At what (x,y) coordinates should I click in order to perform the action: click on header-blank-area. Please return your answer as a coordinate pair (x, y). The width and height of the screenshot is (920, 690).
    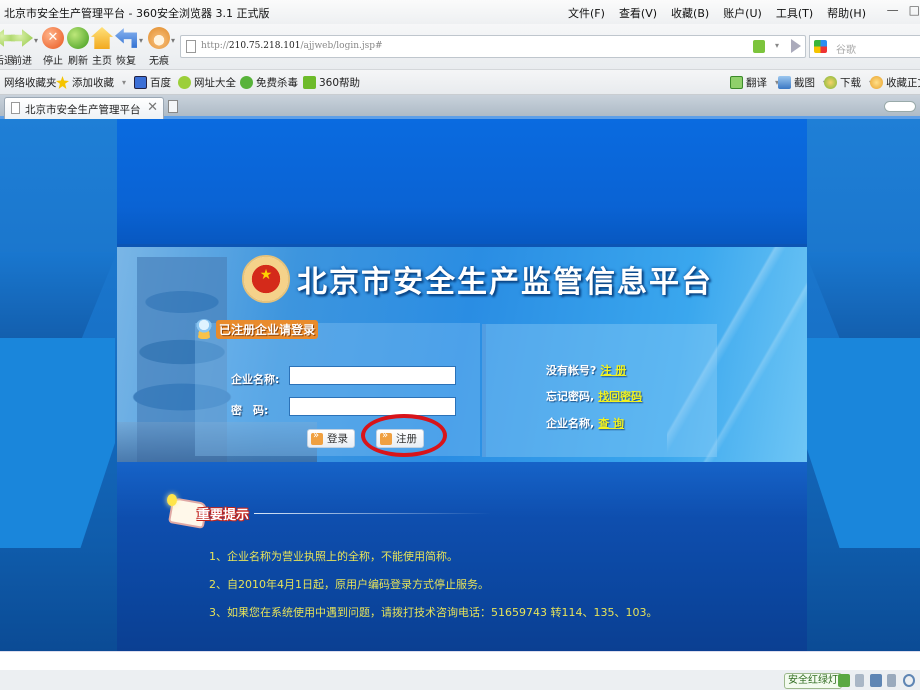
    Looking at the image, I should click on (462, 181).